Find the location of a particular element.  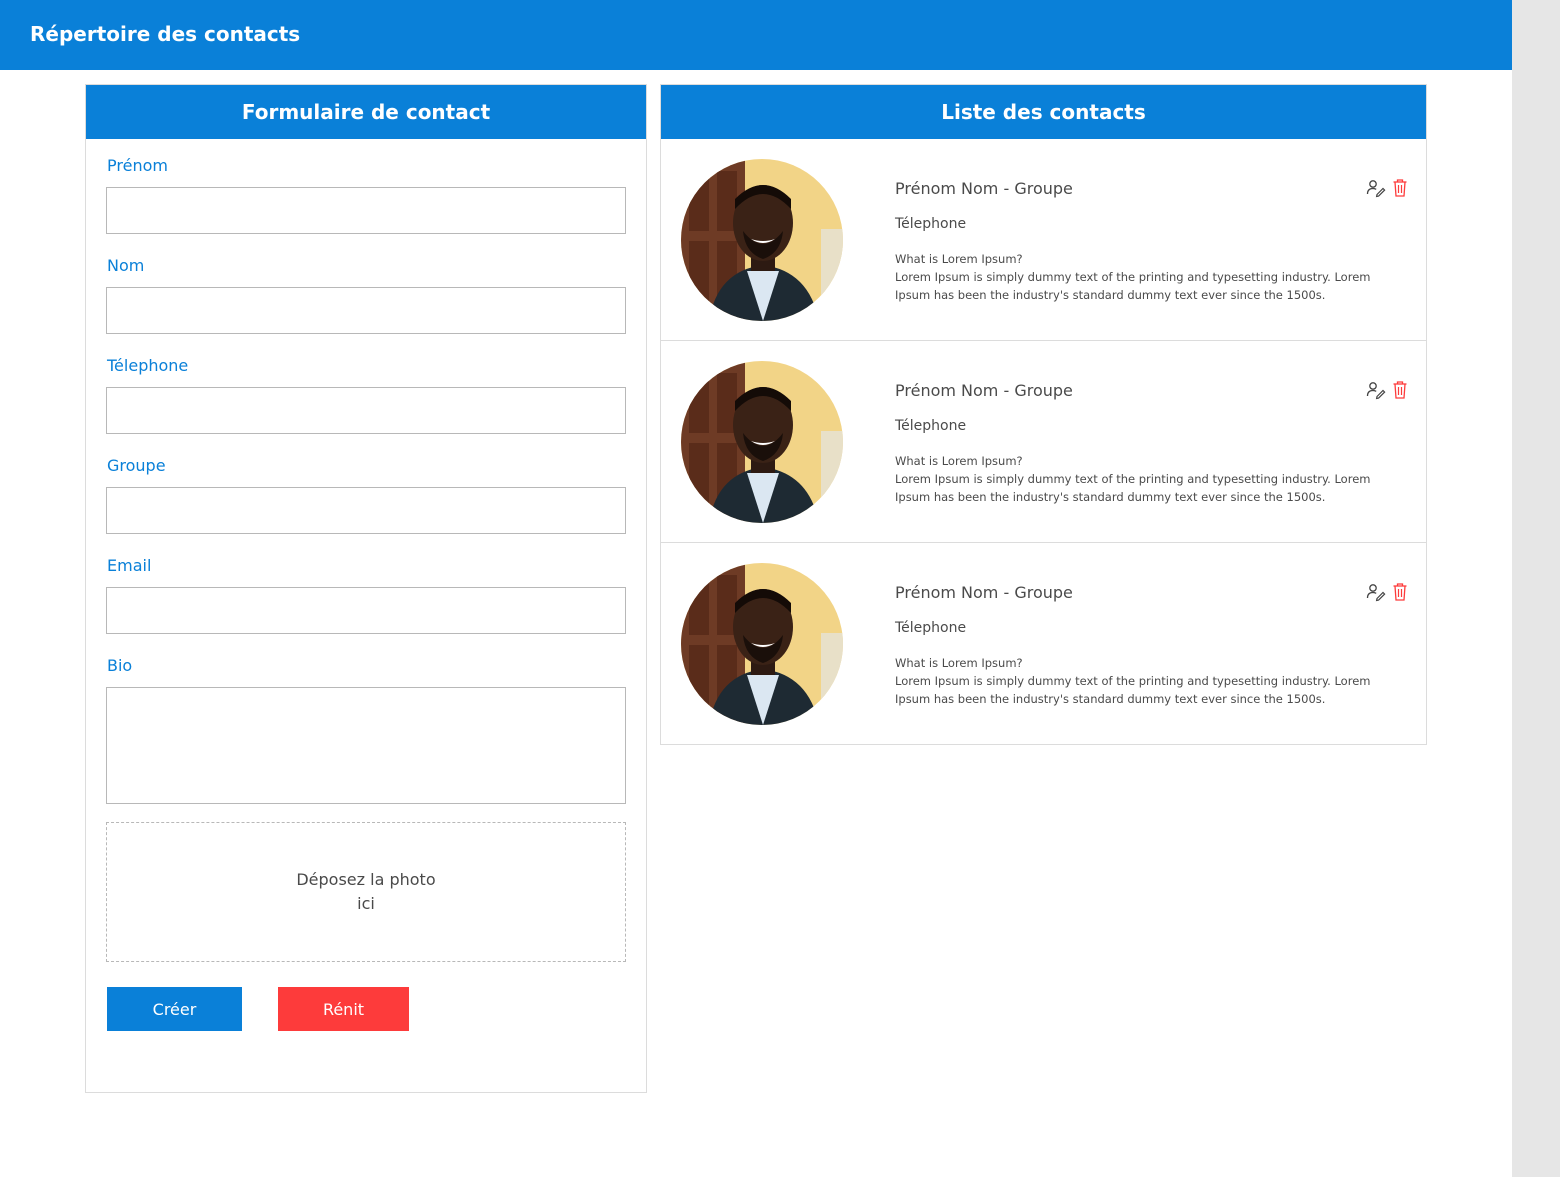

page-scroll-gutter is located at coordinates (1536, 588).